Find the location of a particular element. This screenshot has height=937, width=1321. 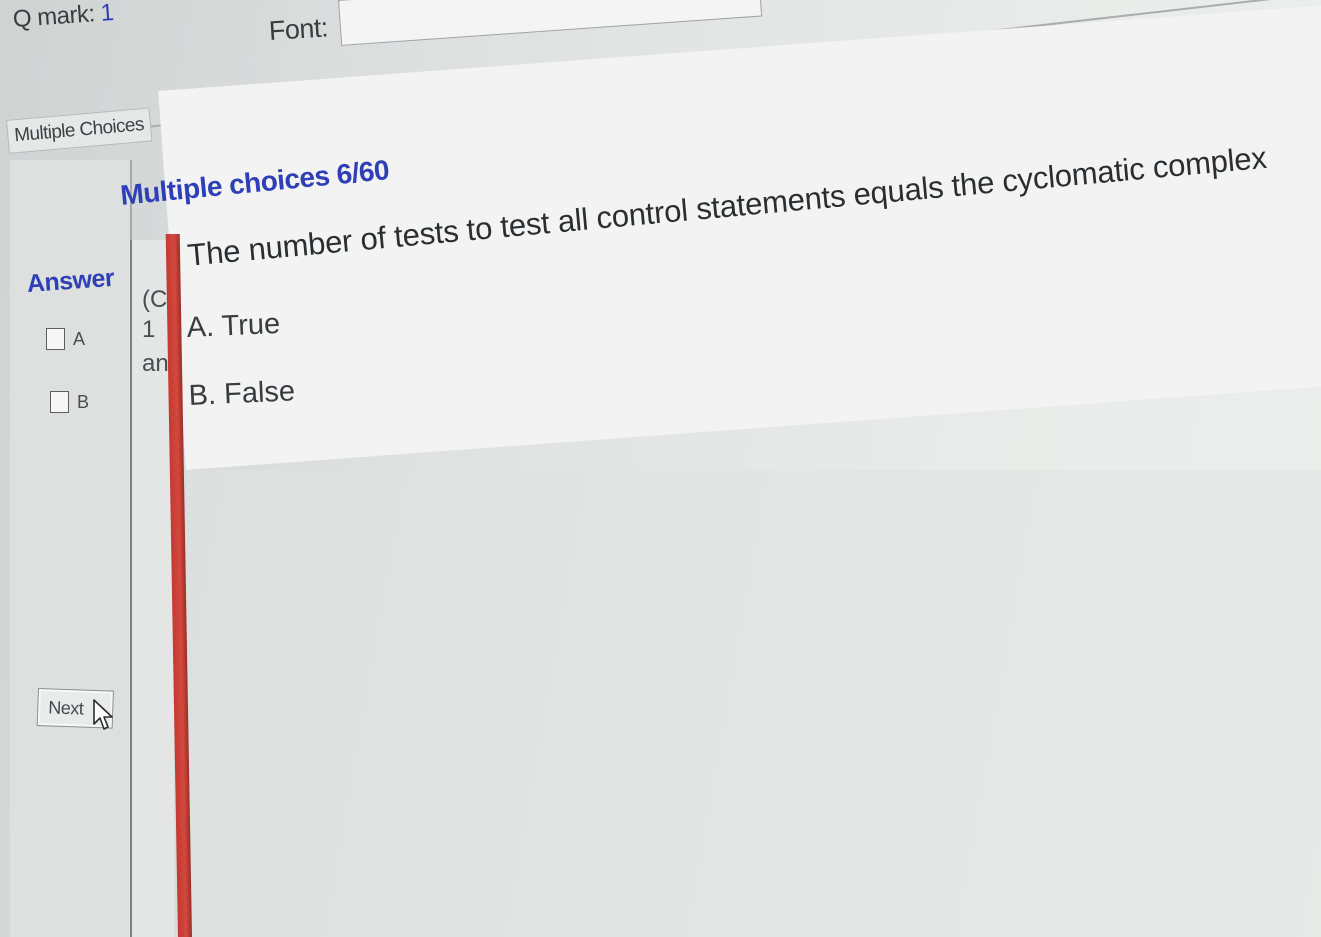

answer-title: Answer is located at coordinates (71, 280).